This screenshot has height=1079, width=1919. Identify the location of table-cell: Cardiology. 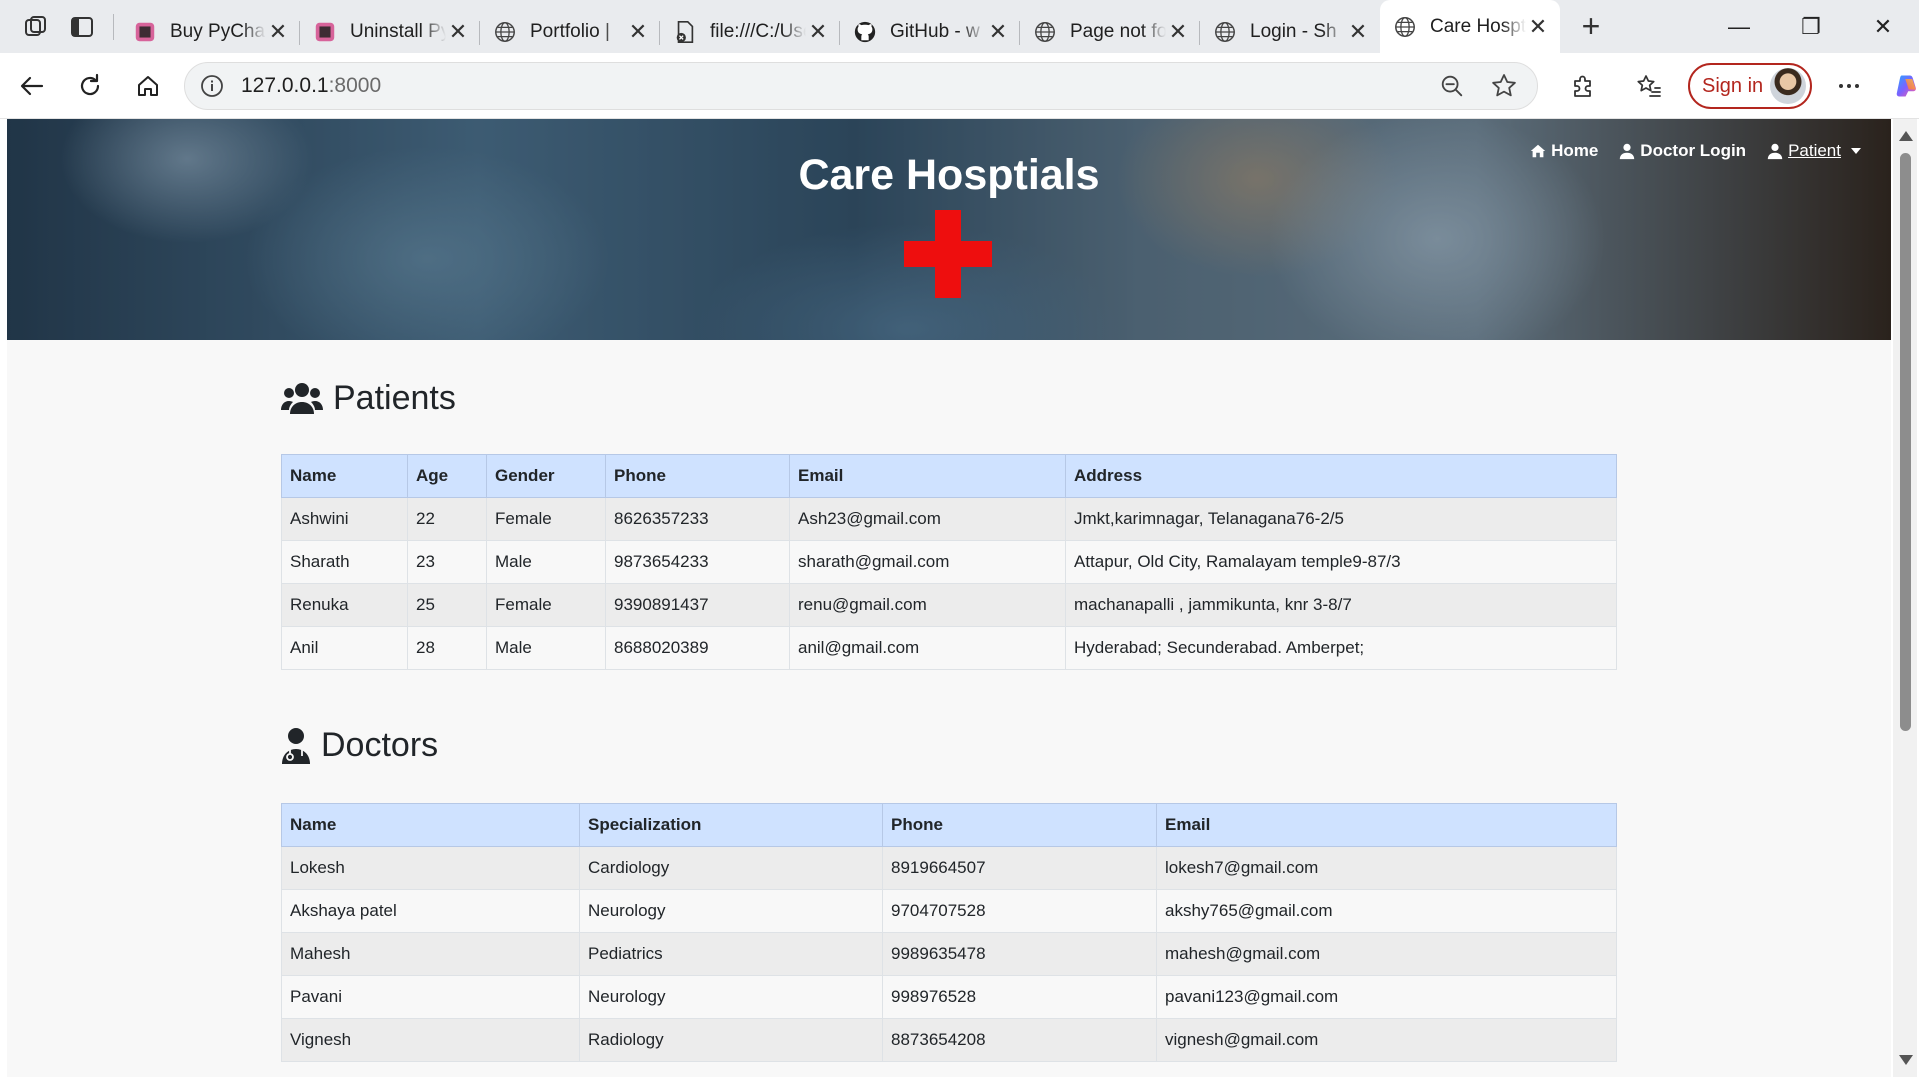
(731, 868).